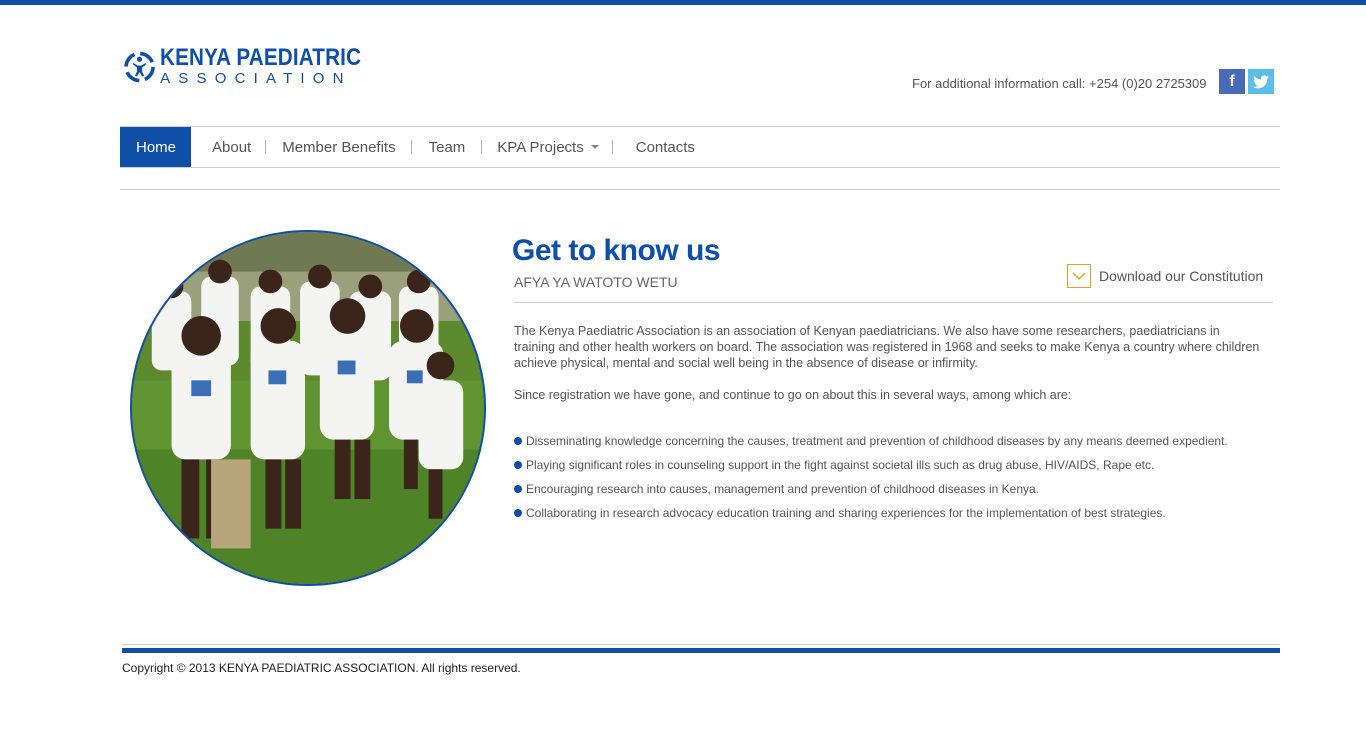 The height and width of the screenshot is (733, 1366). Describe the element at coordinates (139, 67) in the screenshot. I see `logo-mark-icon` at that location.